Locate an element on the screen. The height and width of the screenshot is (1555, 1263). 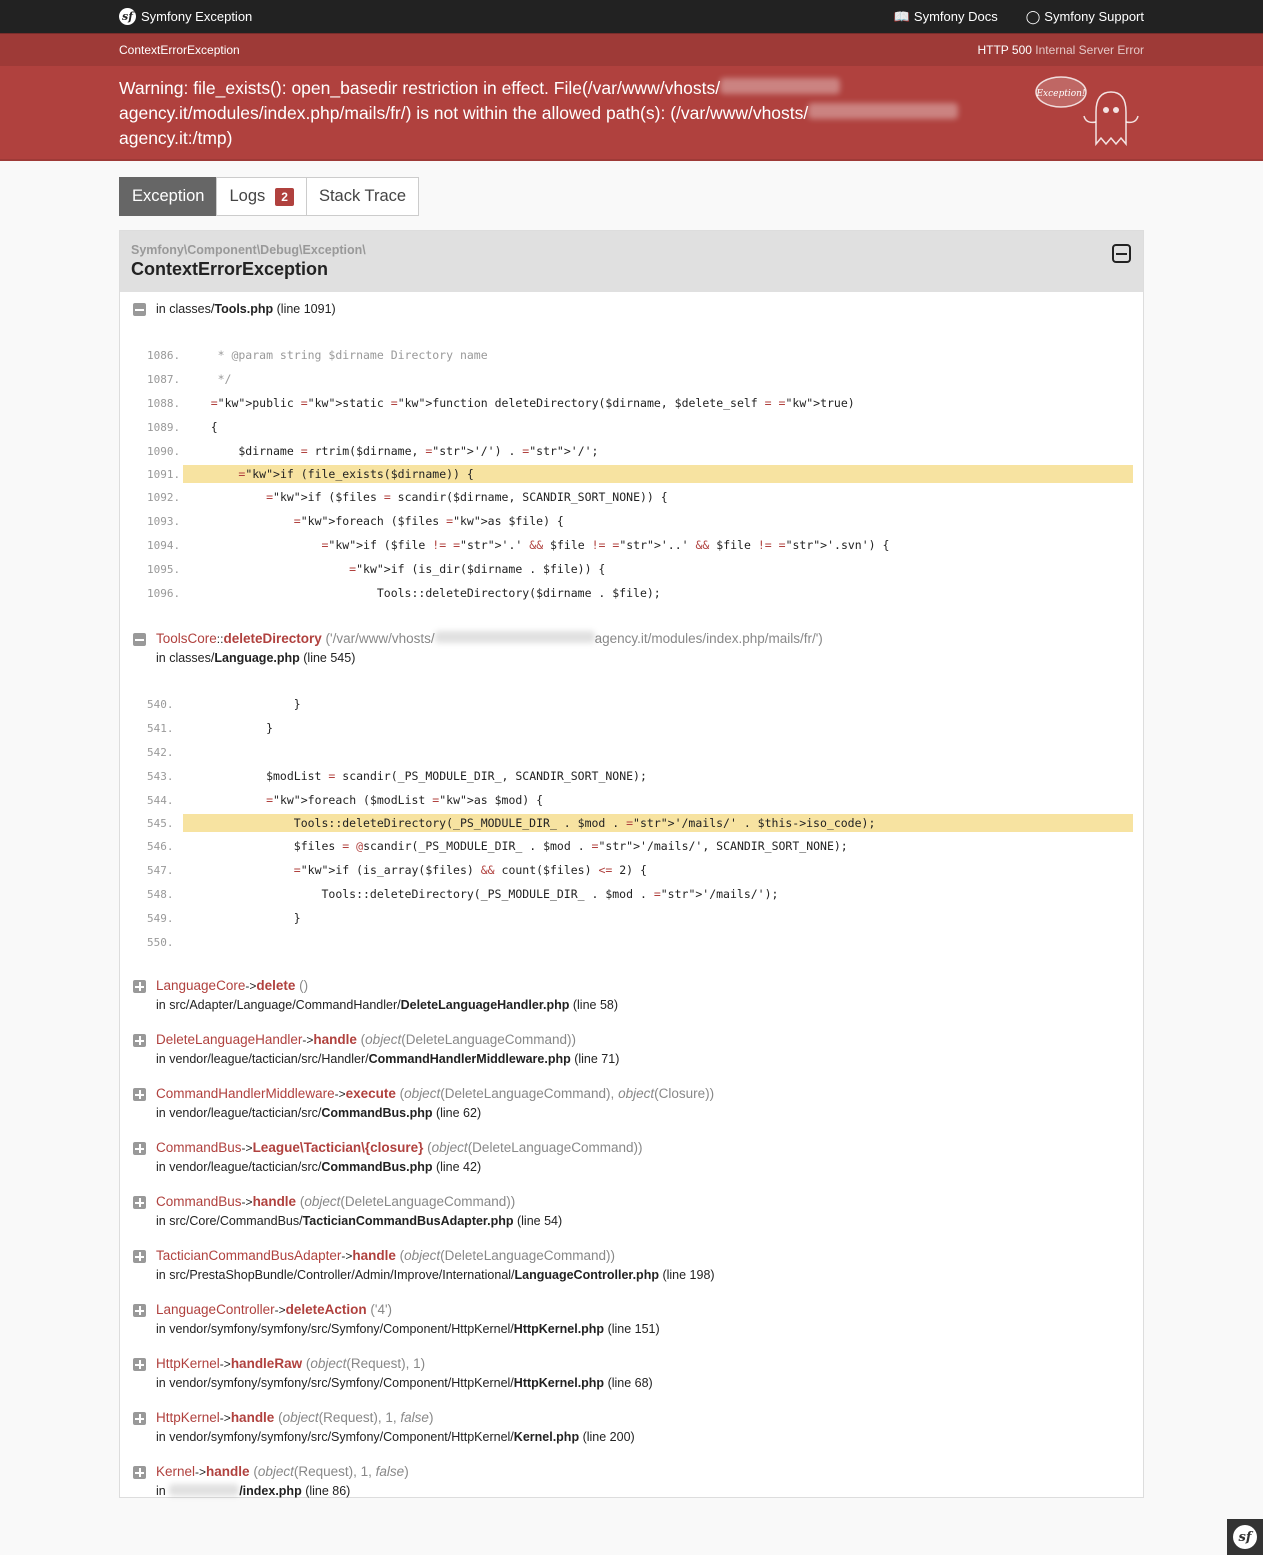
brand: sf Symfony Exception is located at coordinates (185, 16).